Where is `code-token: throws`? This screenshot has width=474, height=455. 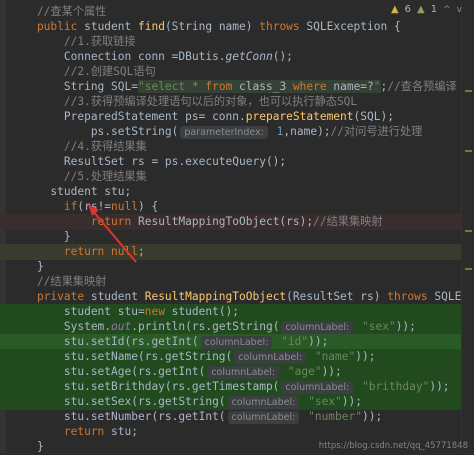 code-token: throws is located at coordinates (411, 296).